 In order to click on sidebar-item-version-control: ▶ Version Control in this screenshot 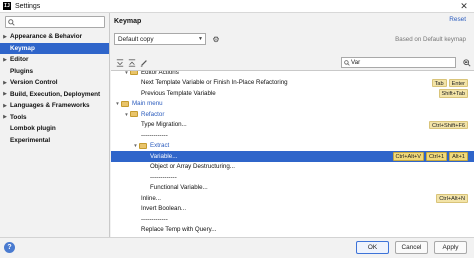, I will do `click(54, 82)`.